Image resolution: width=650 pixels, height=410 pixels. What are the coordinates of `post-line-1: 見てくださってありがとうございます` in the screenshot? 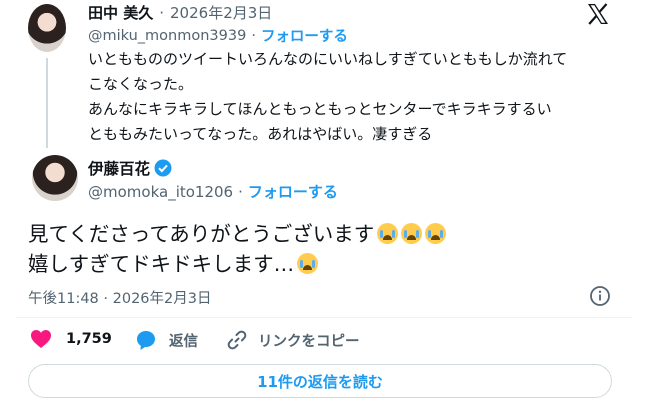 It's located at (328, 234).